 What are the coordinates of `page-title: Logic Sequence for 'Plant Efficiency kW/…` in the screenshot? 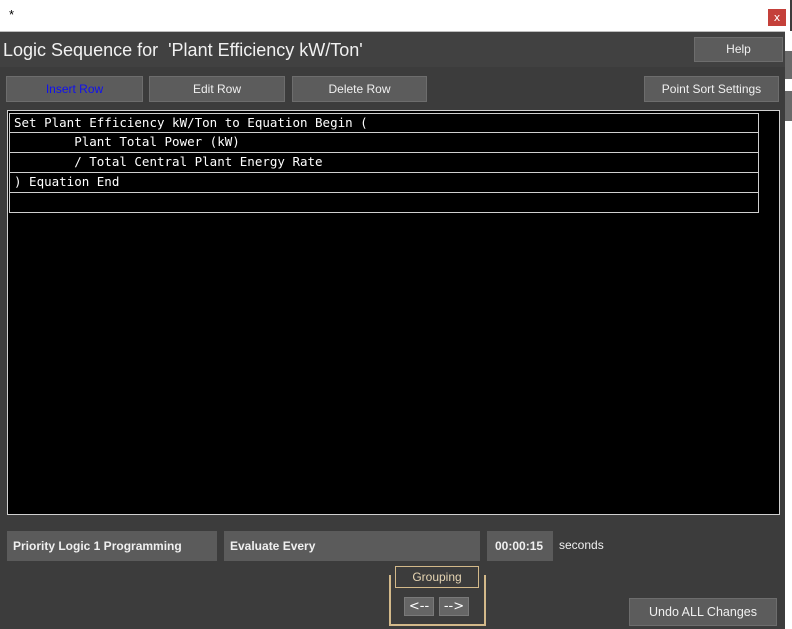 It's located at (183, 50).